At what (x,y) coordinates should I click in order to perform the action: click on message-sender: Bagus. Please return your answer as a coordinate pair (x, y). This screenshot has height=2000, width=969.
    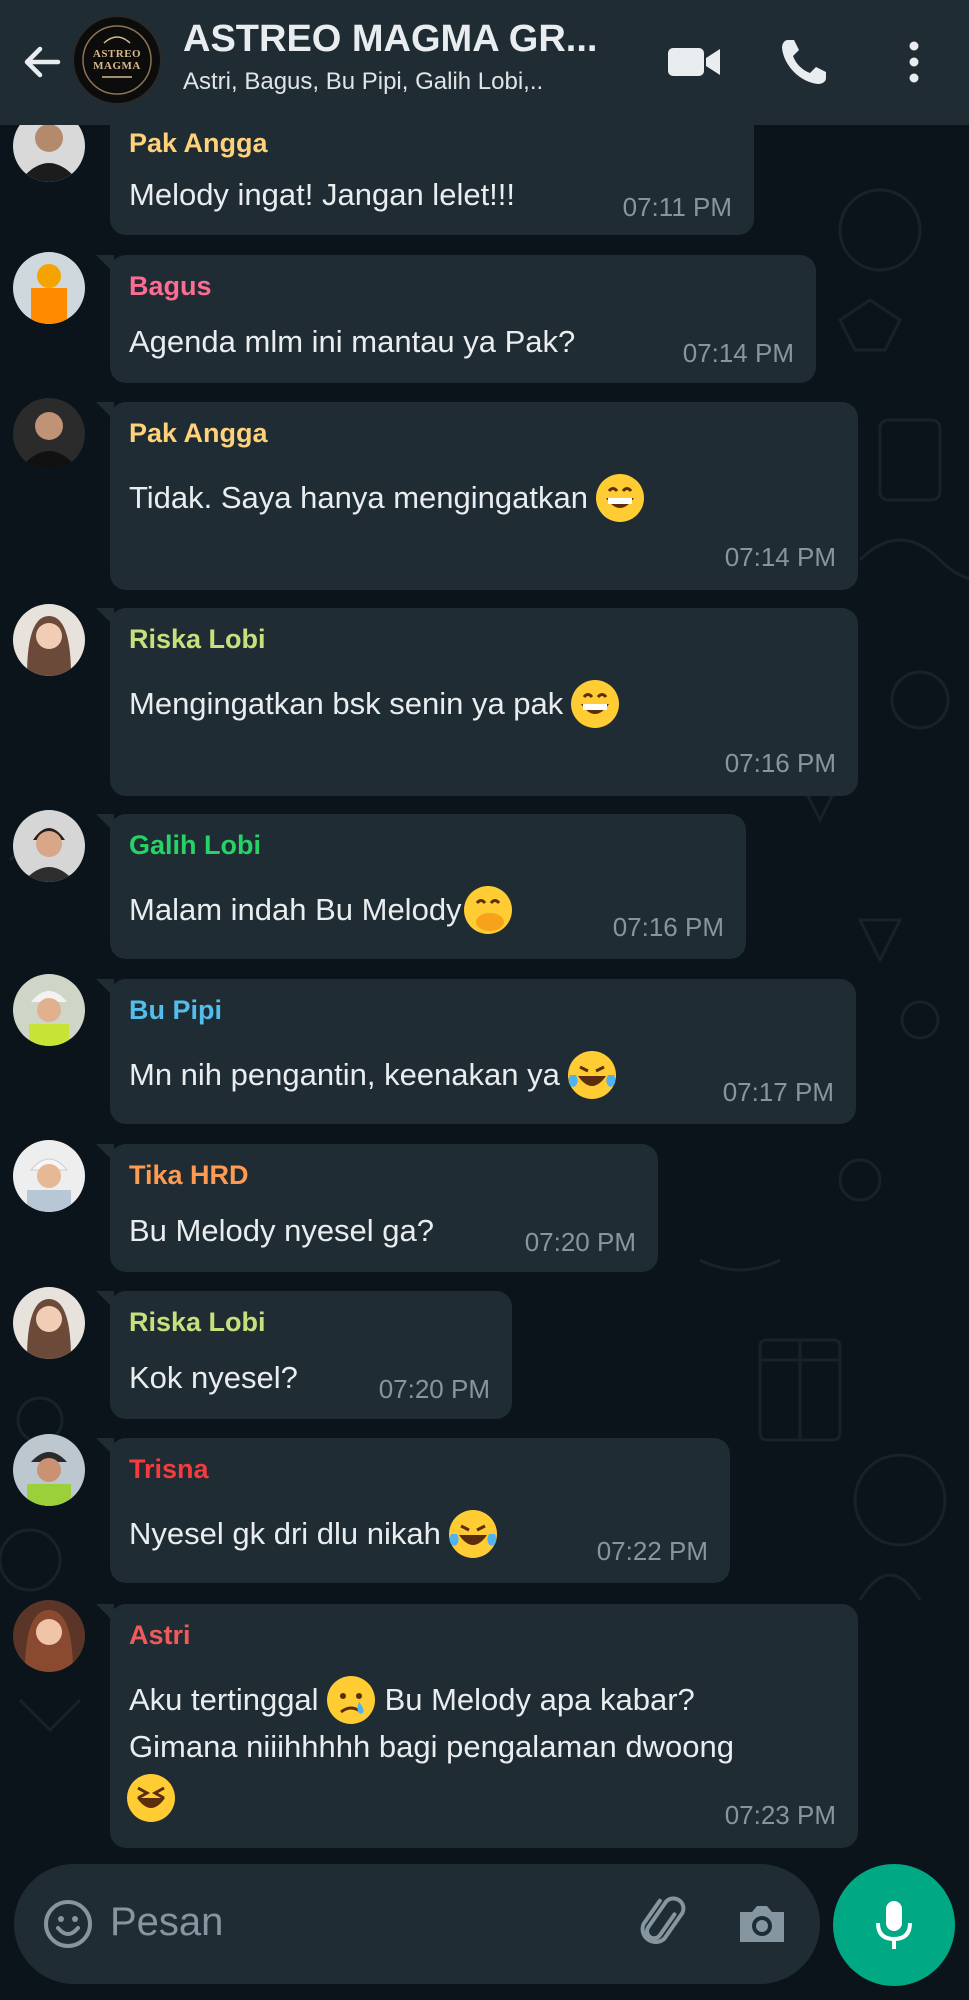
    Looking at the image, I should click on (170, 286).